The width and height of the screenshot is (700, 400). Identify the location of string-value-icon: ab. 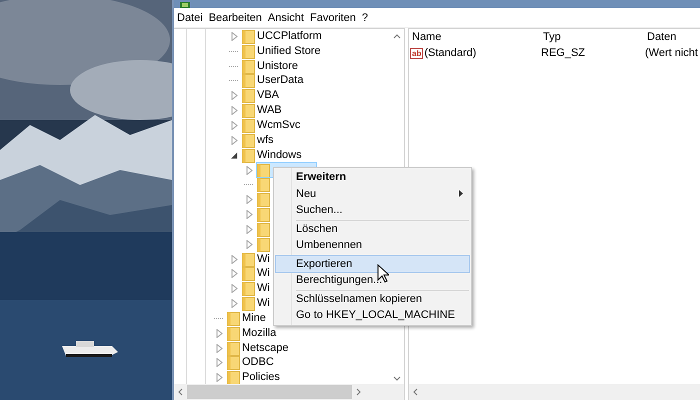
(417, 53).